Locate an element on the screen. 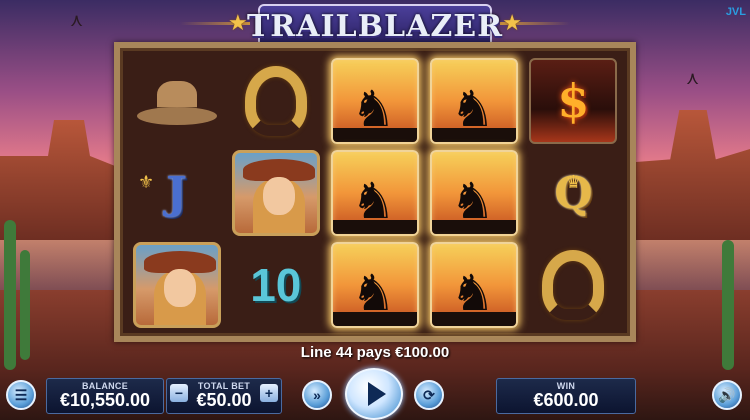 The width and height of the screenshot is (750, 420). symbol-letter-j: ⚜ J is located at coordinates (176, 193).